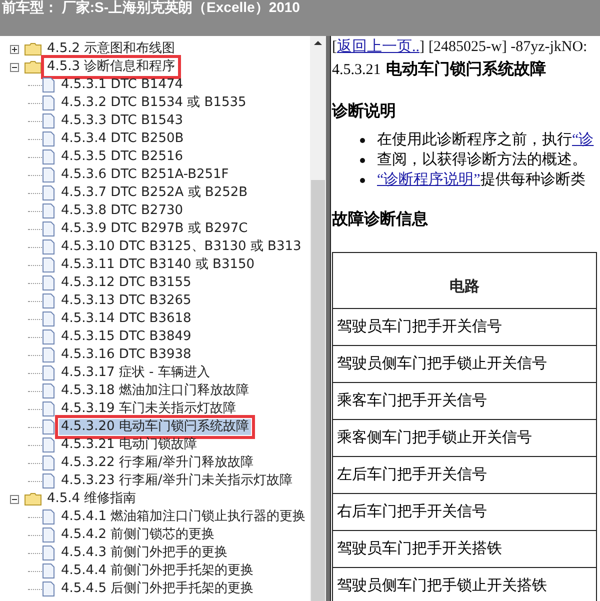 The width and height of the screenshot is (600, 601). I want to click on table-cell: 乘客车门把手开关信号, so click(464, 401).